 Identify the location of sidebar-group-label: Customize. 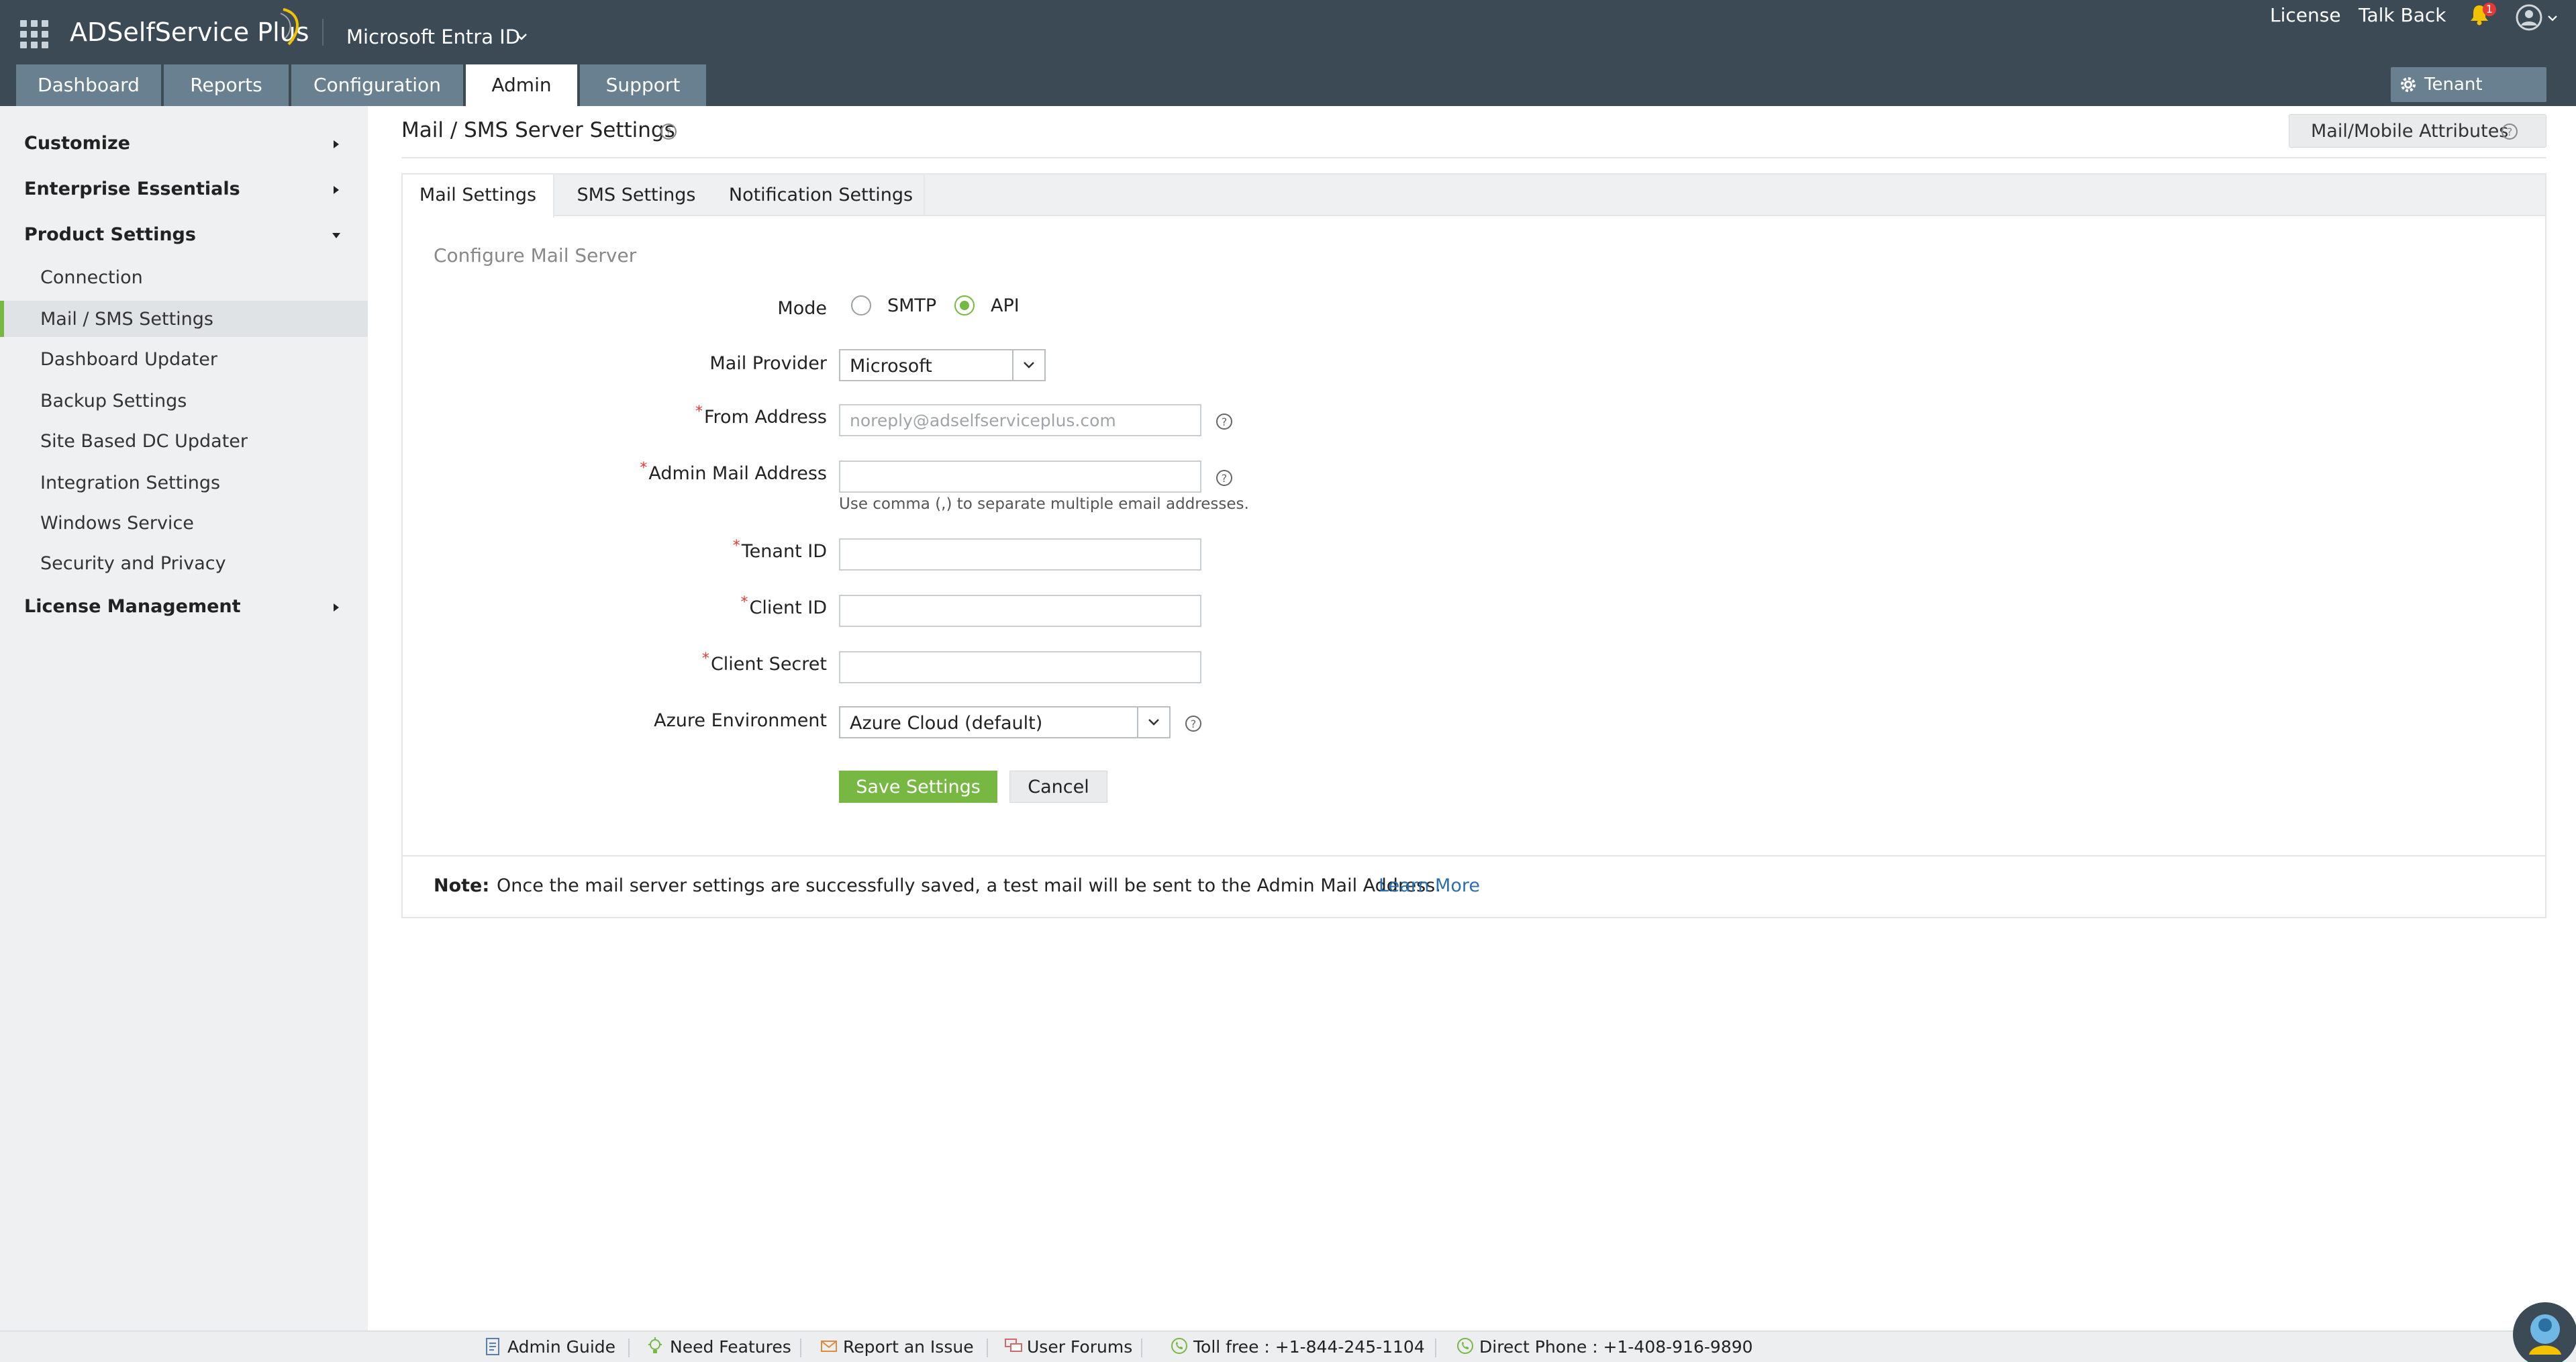
(77, 143).